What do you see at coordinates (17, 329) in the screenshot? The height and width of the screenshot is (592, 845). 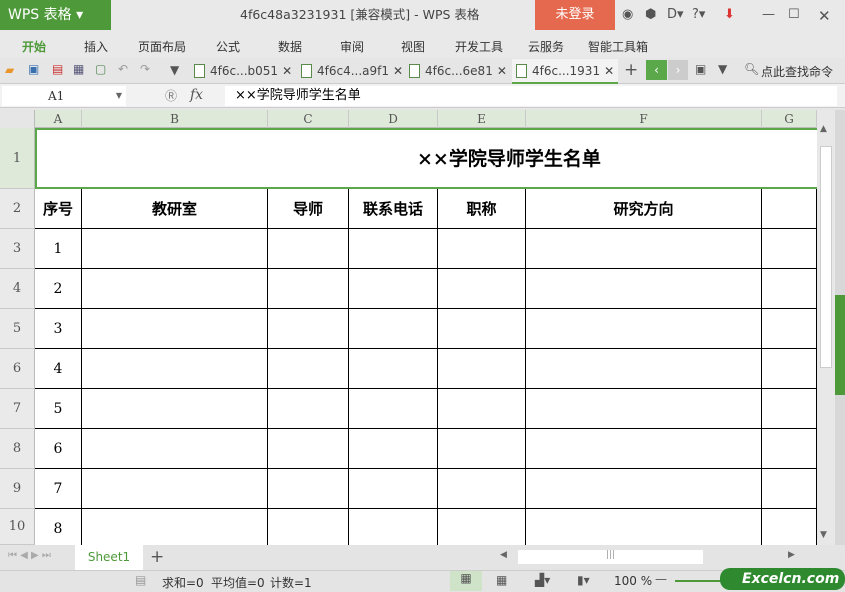 I see `row-header-5: 5` at bounding box center [17, 329].